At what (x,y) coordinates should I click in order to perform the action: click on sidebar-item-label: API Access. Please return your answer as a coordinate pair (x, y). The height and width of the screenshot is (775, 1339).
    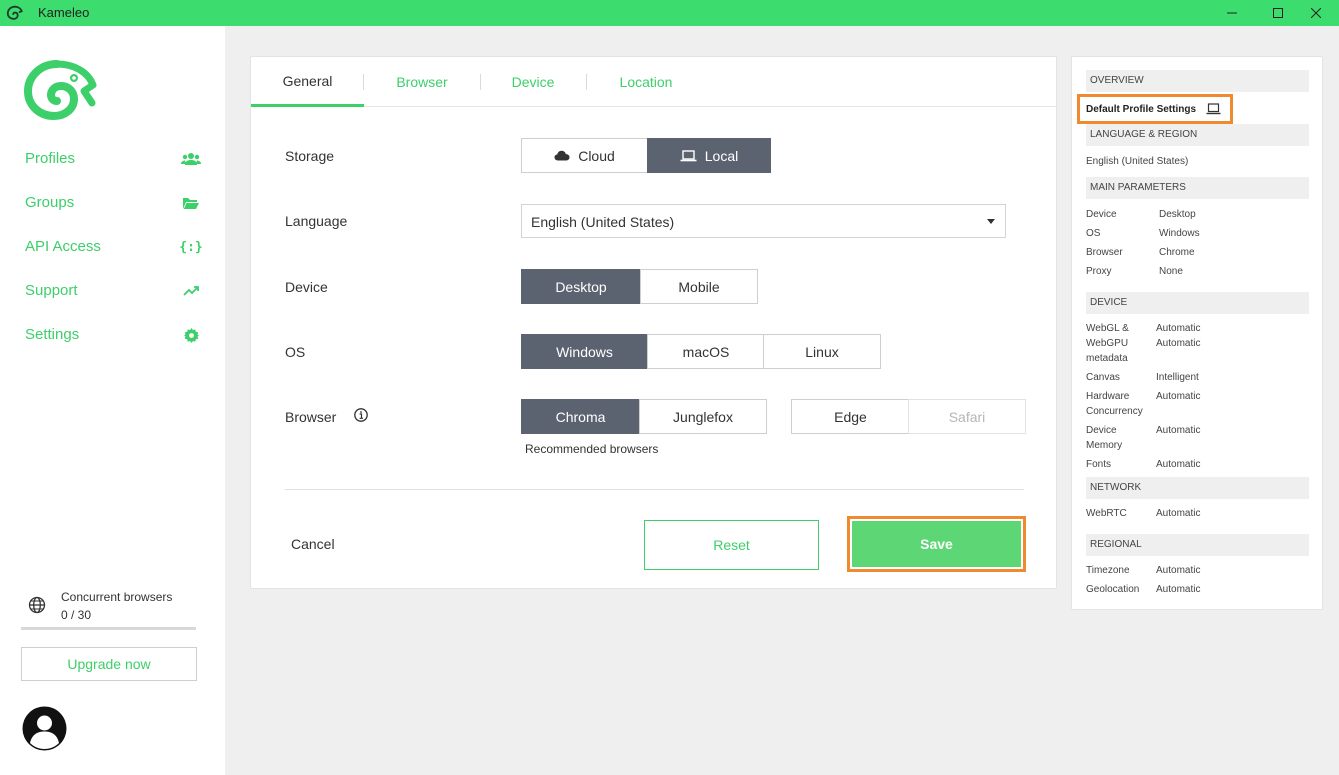
    Looking at the image, I should click on (63, 246).